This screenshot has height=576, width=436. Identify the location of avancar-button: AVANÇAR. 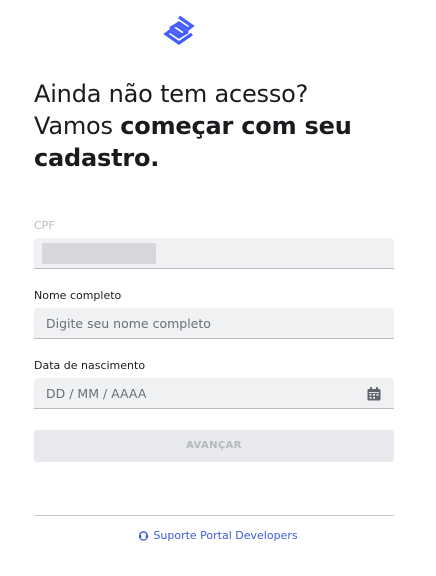
(214, 446).